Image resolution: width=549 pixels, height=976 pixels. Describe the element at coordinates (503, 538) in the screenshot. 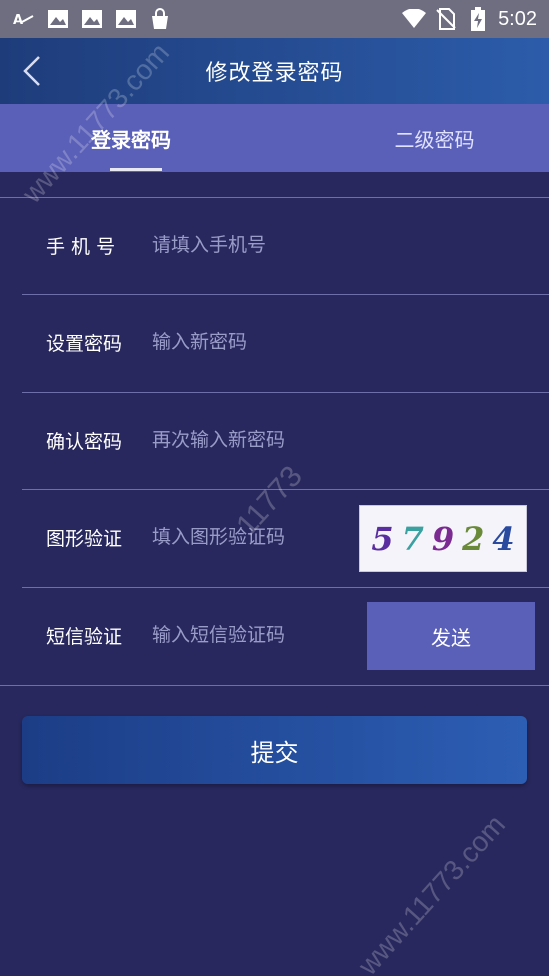

I see `captcha-digit: 4` at that location.